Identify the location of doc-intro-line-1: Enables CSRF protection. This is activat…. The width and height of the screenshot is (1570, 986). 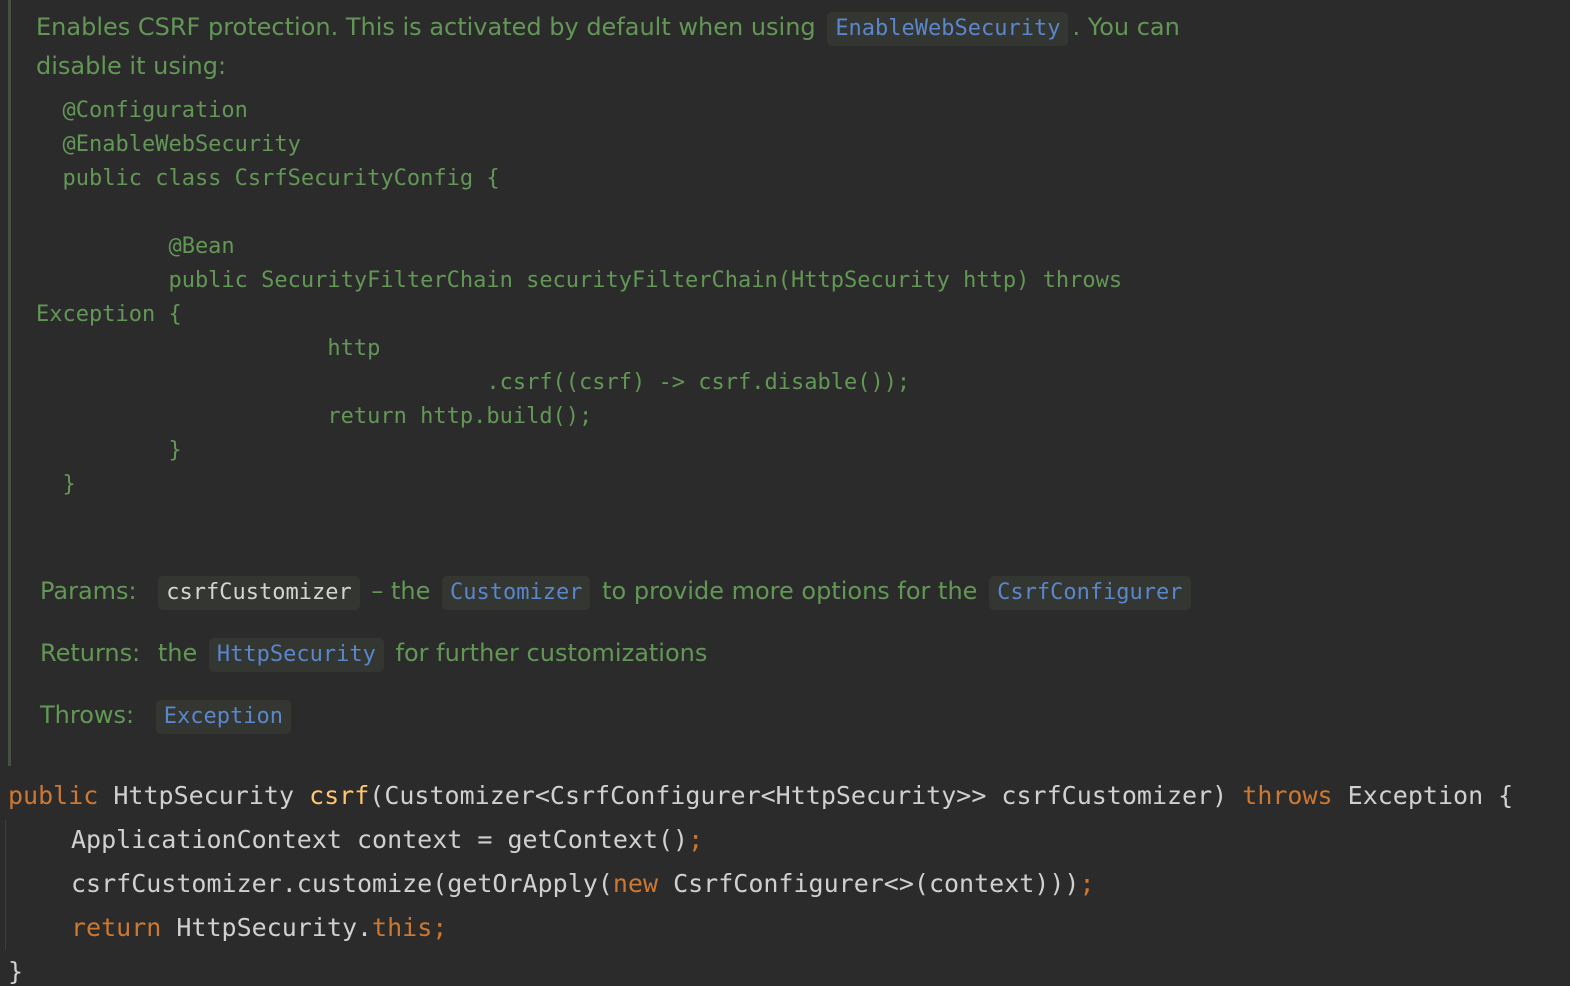
(608, 29).